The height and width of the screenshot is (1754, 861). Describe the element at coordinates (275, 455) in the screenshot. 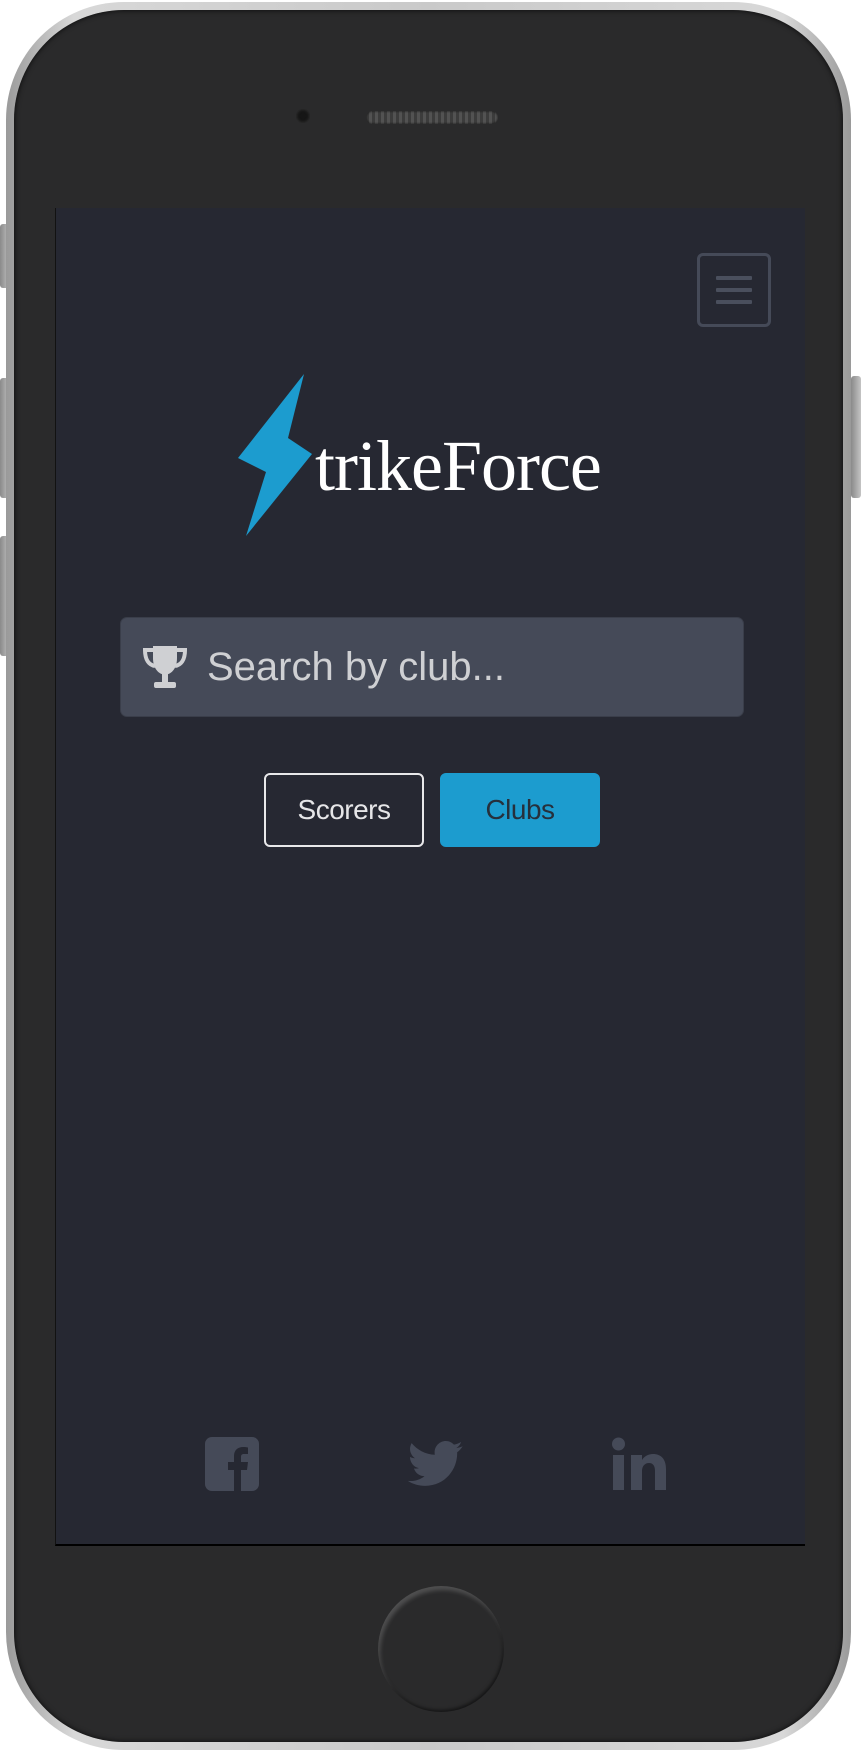

I see `lightning-bolt-icon` at that location.